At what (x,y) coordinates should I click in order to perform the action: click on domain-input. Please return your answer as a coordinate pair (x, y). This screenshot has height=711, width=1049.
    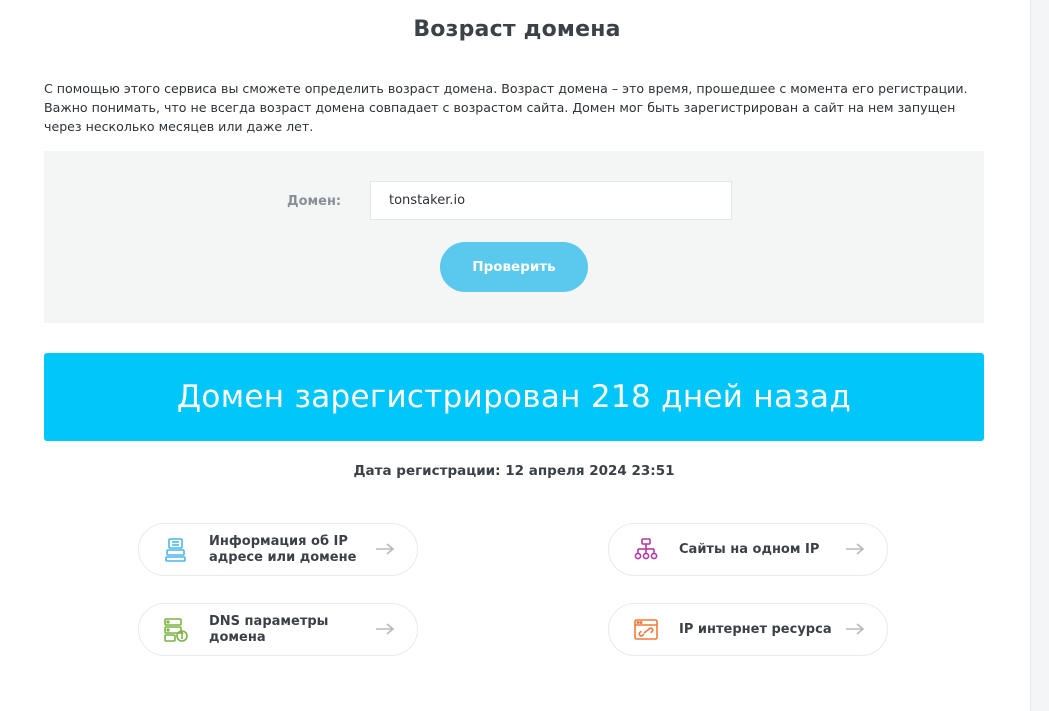
    Looking at the image, I should click on (551, 200).